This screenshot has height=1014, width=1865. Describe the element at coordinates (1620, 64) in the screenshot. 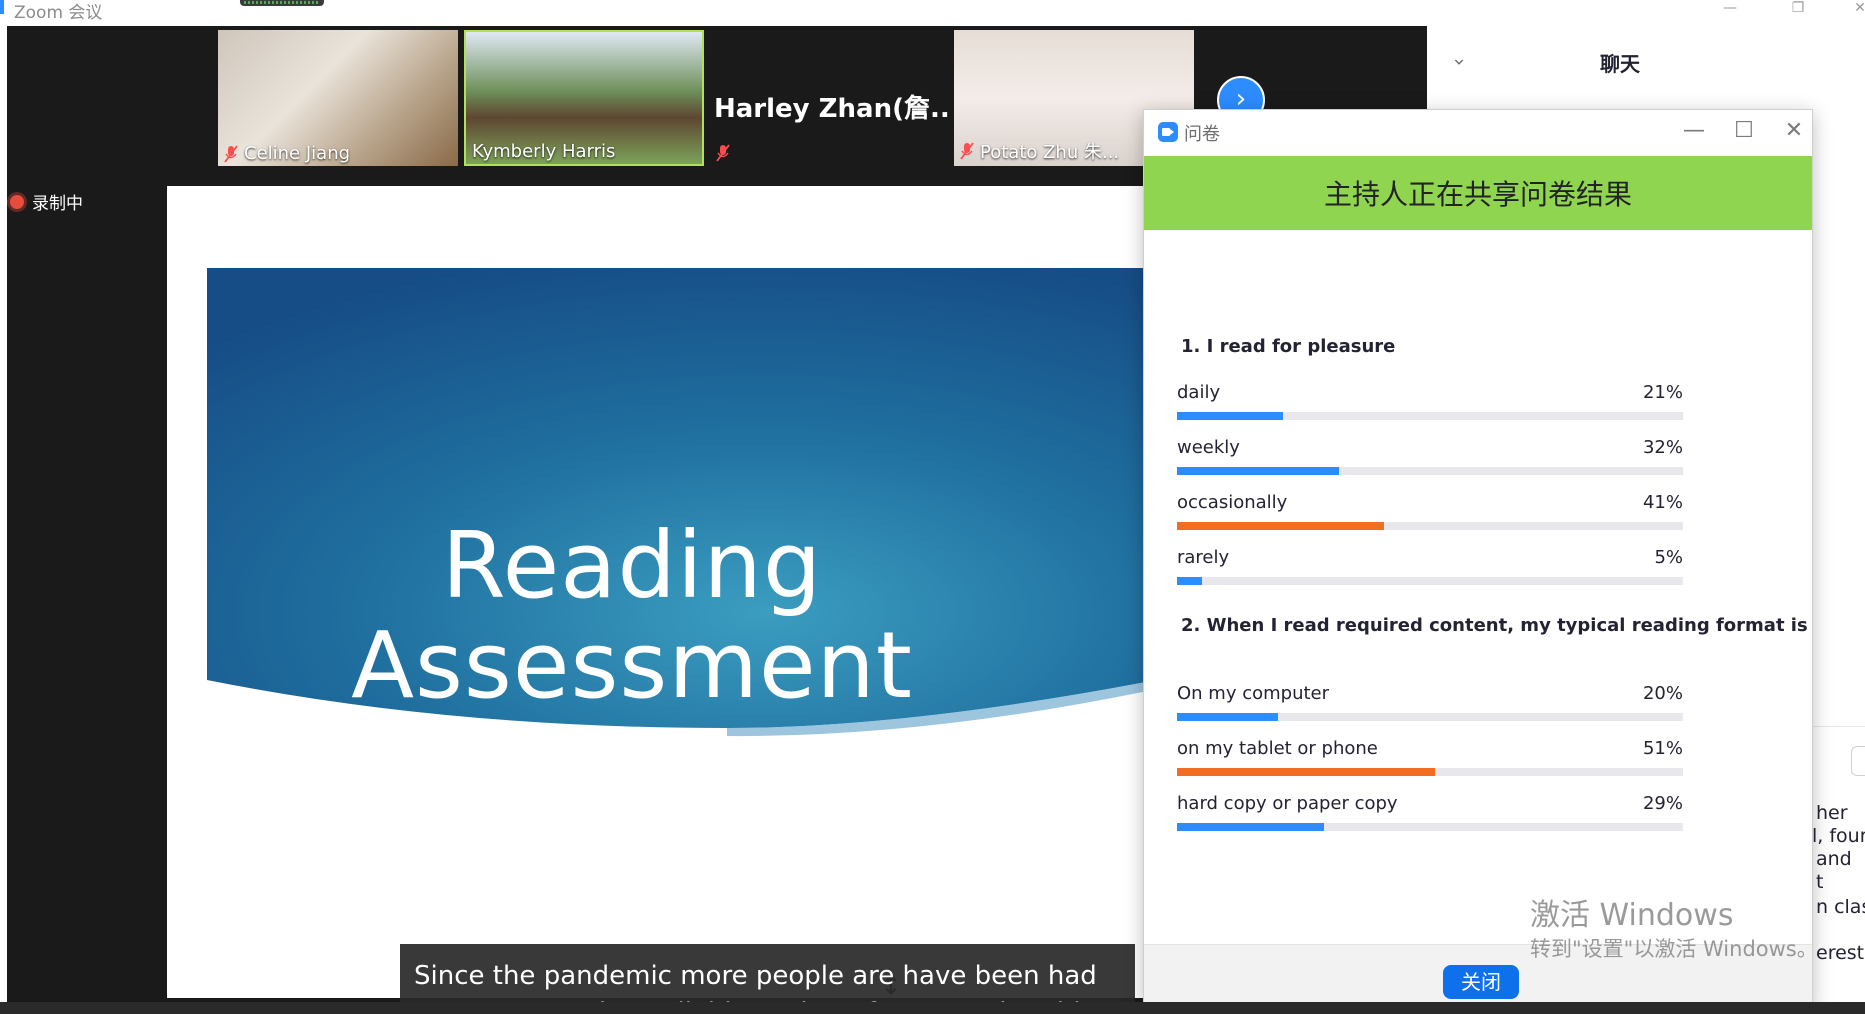

I see `chat-title: 聊天` at that location.